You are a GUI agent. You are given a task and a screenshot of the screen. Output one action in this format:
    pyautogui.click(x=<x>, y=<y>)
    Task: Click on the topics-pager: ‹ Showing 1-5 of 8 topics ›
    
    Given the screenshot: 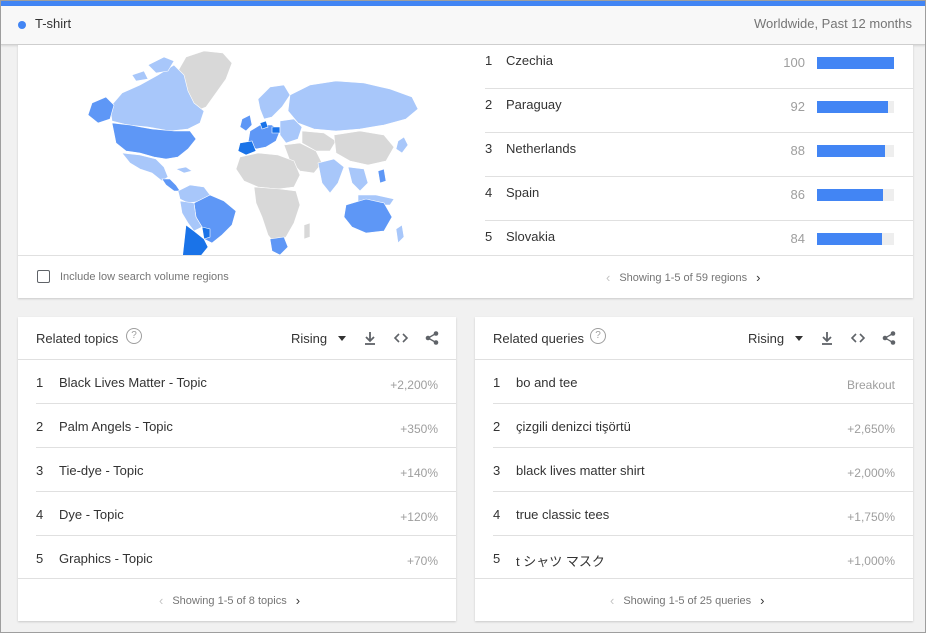 What is the action you would take?
    pyautogui.click(x=229, y=600)
    